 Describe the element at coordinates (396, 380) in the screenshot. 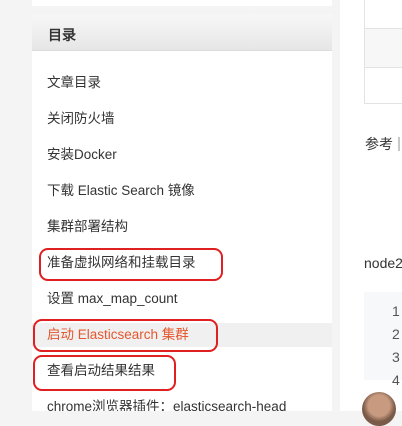

I see `code-line-number: 4` at that location.